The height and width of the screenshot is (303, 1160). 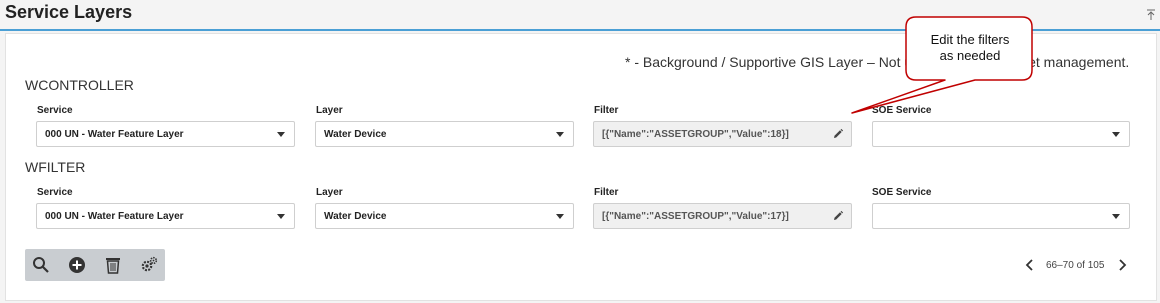 What do you see at coordinates (1075, 265) in the screenshot?
I see `page-range: 66–70 of 105` at bounding box center [1075, 265].